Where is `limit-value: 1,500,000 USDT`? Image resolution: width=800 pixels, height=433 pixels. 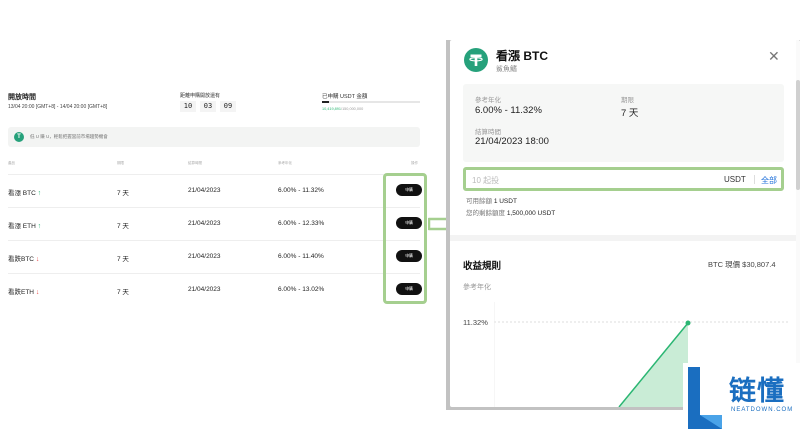 limit-value: 1,500,000 USDT is located at coordinates (531, 213).